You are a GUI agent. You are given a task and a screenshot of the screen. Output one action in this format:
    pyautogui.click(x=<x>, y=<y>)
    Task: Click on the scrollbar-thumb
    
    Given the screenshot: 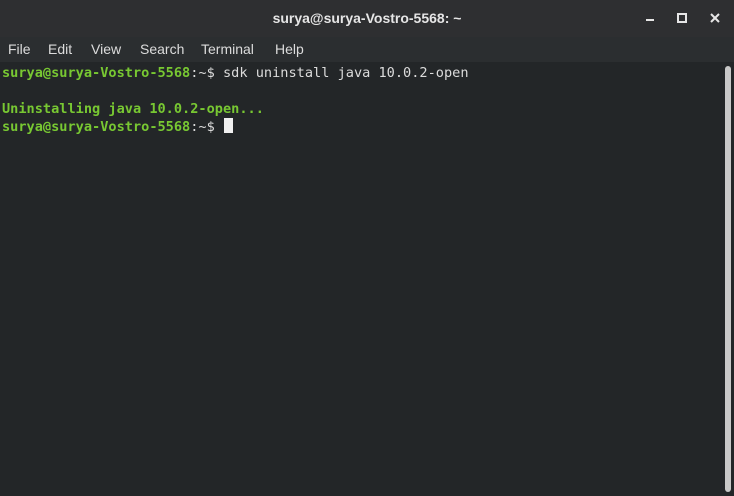 What is the action you would take?
    pyautogui.click(x=728, y=279)
    